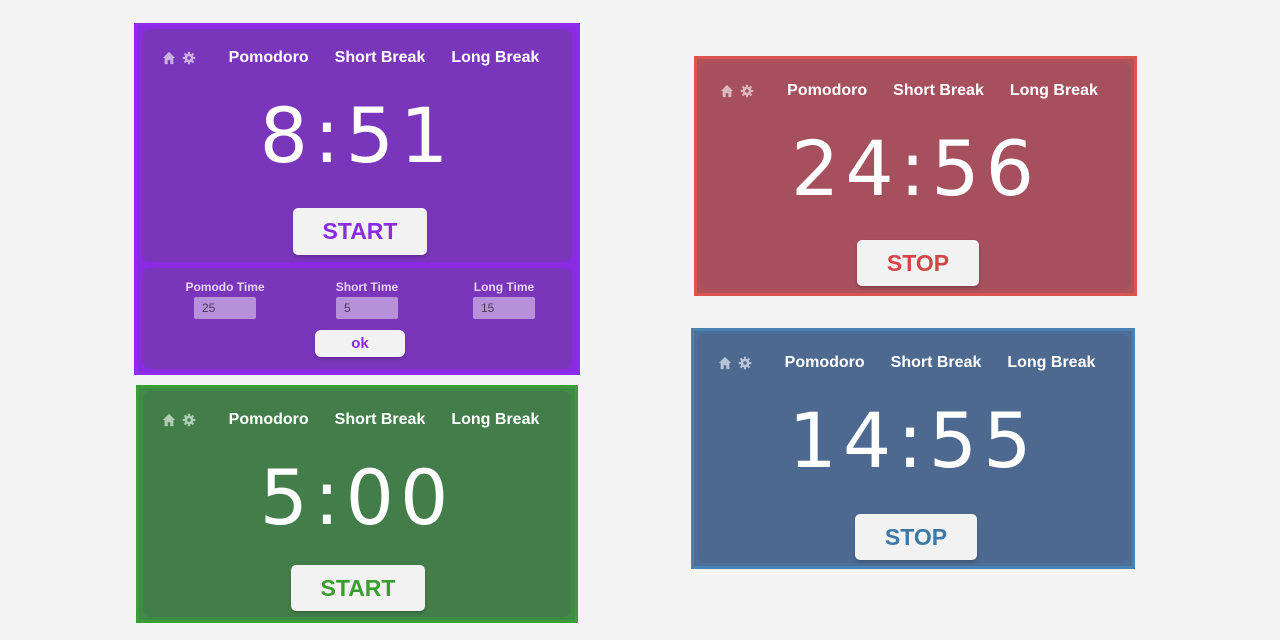  I want to click on short-time-input, so click(367, 308).